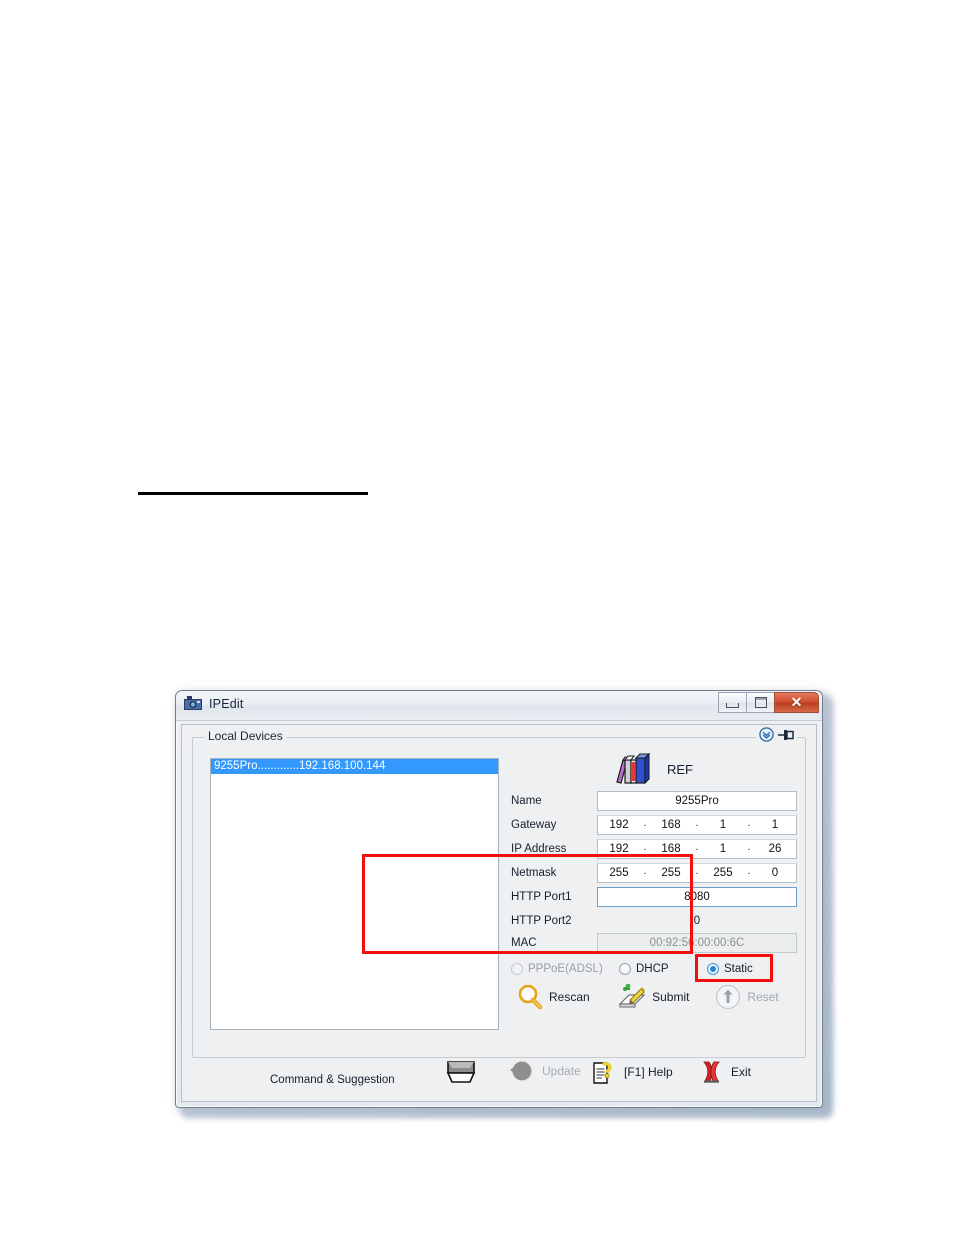 This screenshot has height=1235, width=954. I want to click on field-control-netmask: 255 . 255 . 255 . 0, so click(697, 873).